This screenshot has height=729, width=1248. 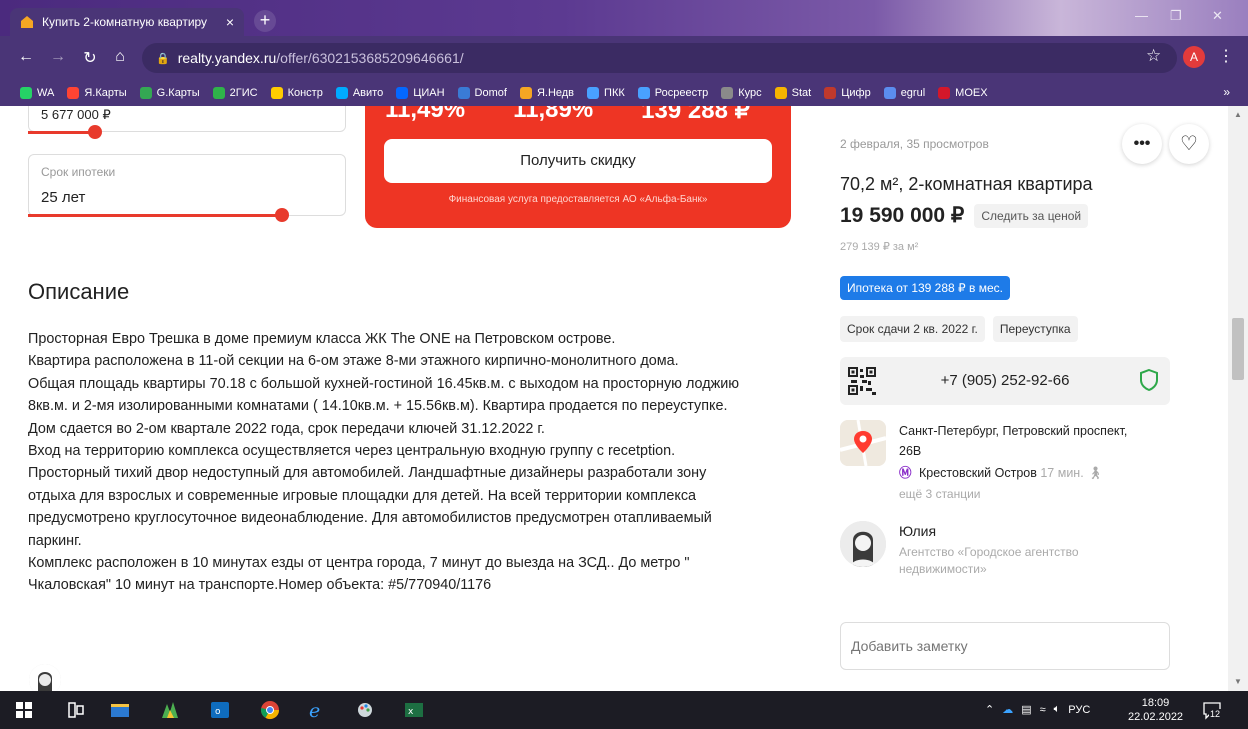 What do you see at coordinates (606, 93) in the screenshot?
I see `bookmark-item: ПКК` at bounding box center [606, 93].